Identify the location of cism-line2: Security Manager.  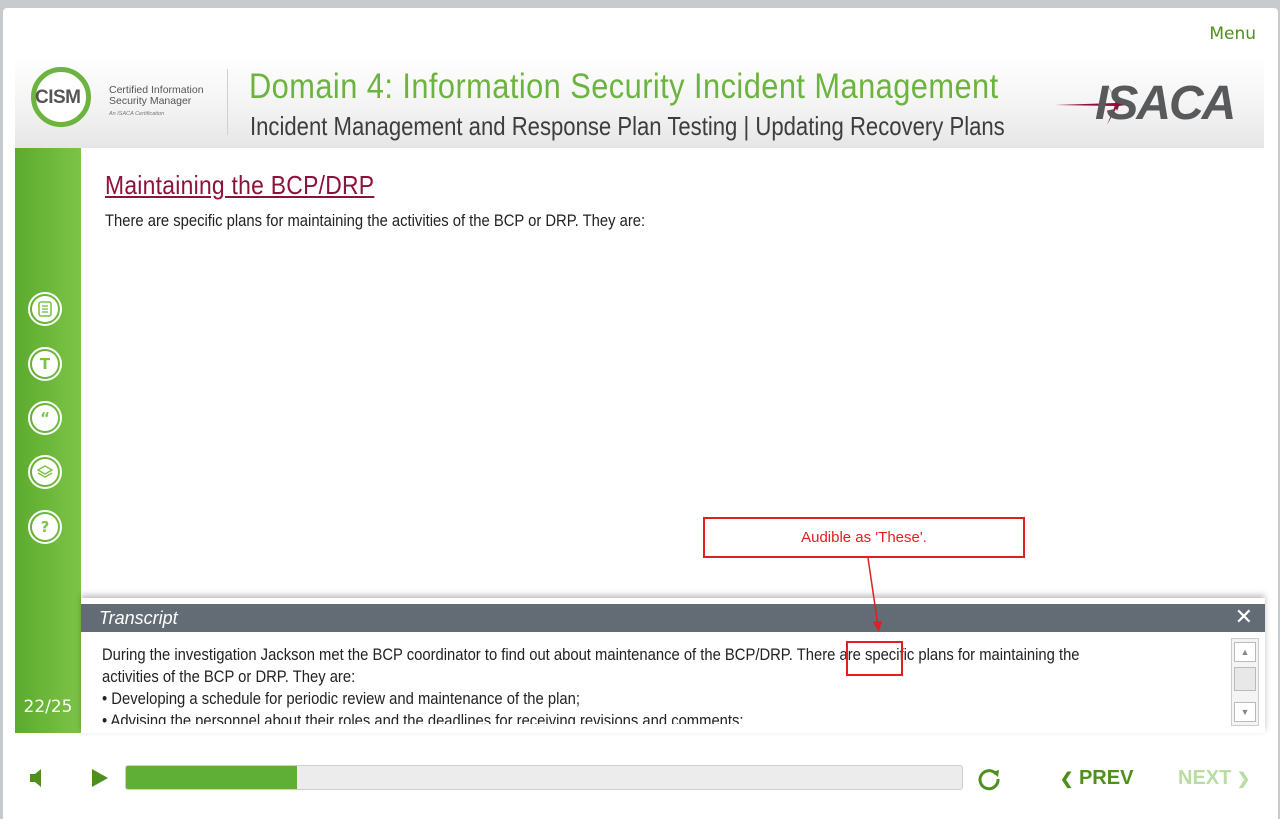
(150, 101).